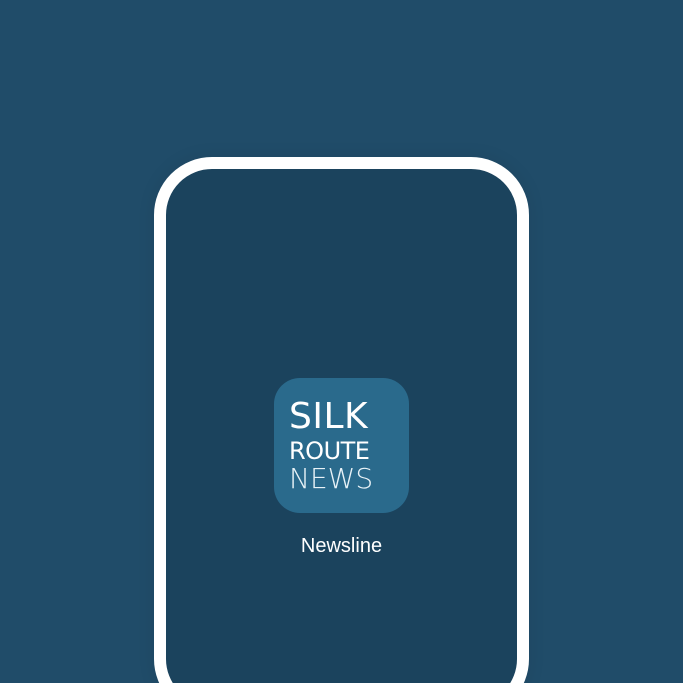 This screenshot has height=683, width=683. What do you see at coordinates (329, 451) in the screenshot?
I see `logo-line-route: ROUTE` at bounding box center [329, 451].